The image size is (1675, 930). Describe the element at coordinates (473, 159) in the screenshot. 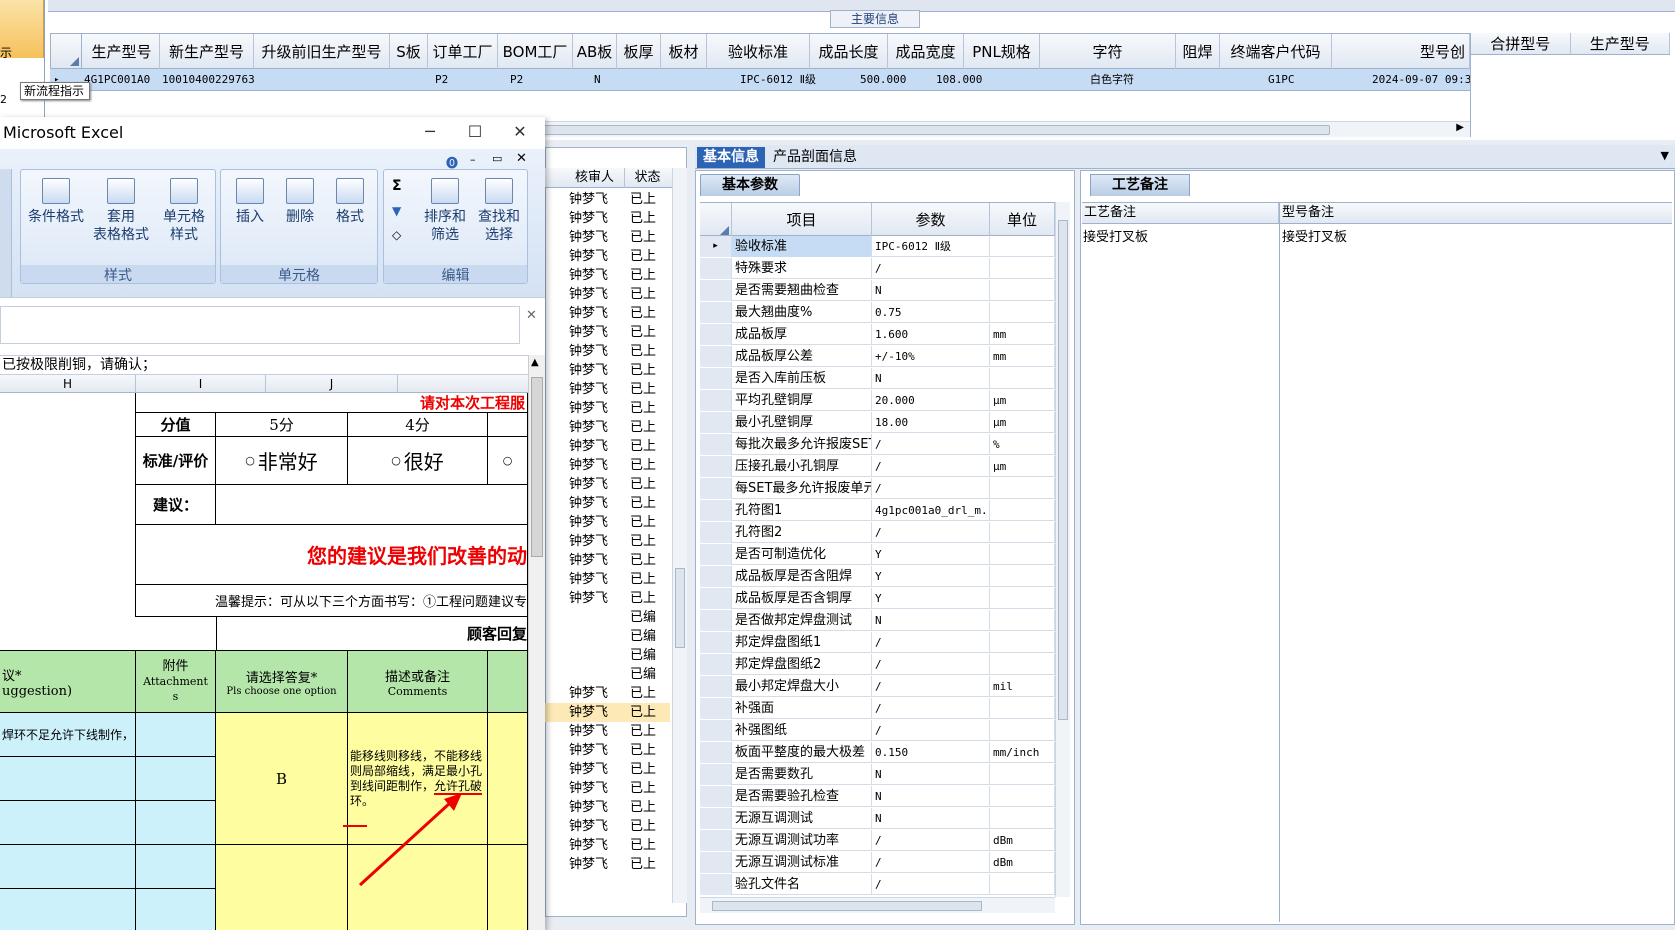

I see `ribbon-minimize-icon: –` at that location.